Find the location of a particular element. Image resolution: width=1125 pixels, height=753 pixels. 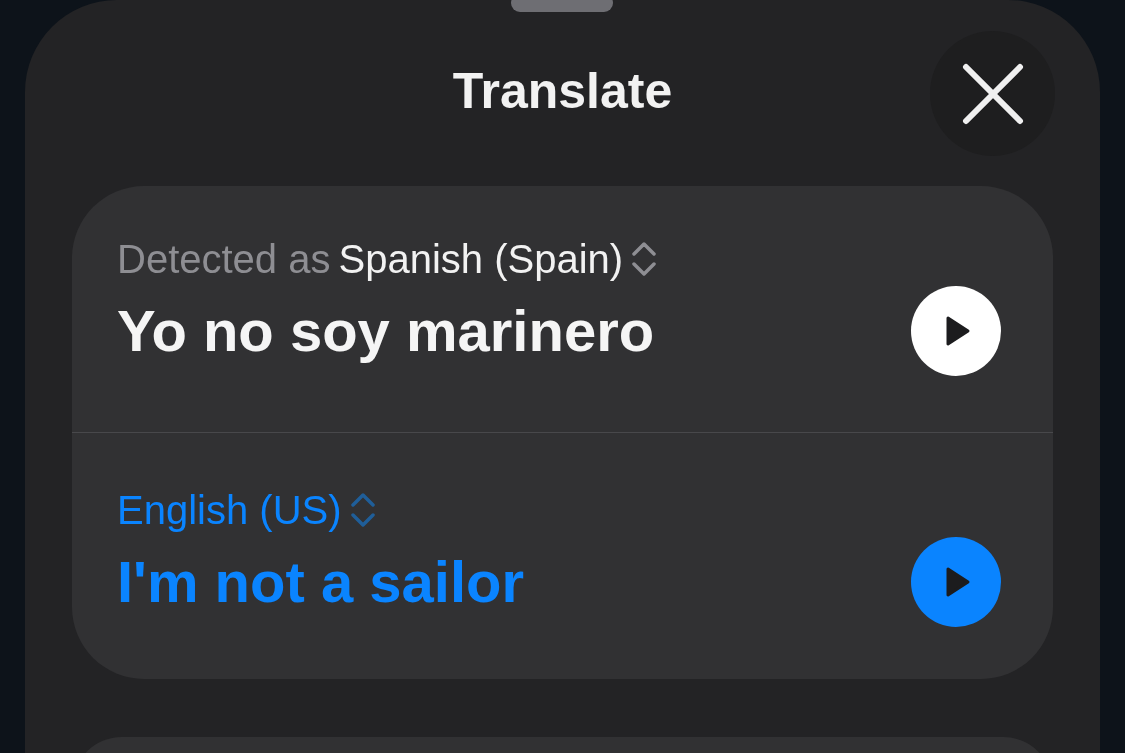

detected-label: Detected as is located at coordinates (224, 259).